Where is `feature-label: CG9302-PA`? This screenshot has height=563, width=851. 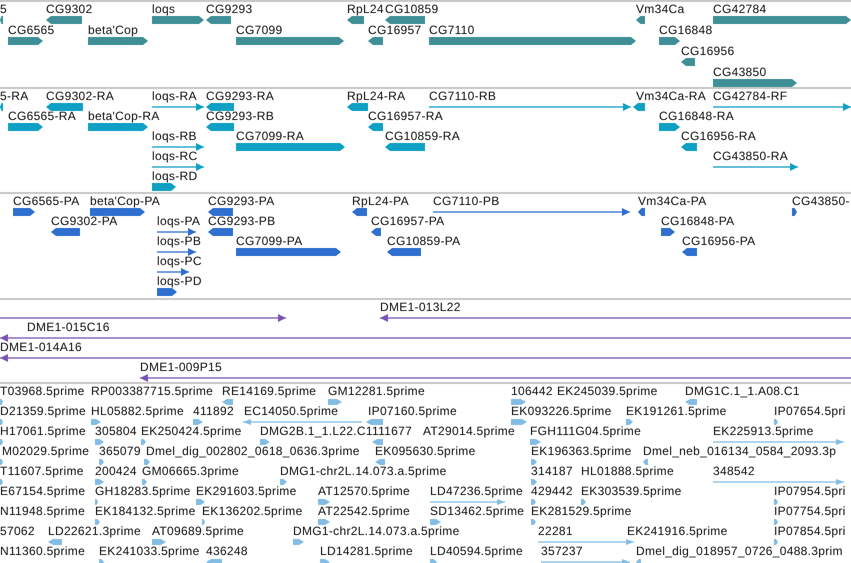
feature-label: CG9302-PA is located at coordinates (84, 221).